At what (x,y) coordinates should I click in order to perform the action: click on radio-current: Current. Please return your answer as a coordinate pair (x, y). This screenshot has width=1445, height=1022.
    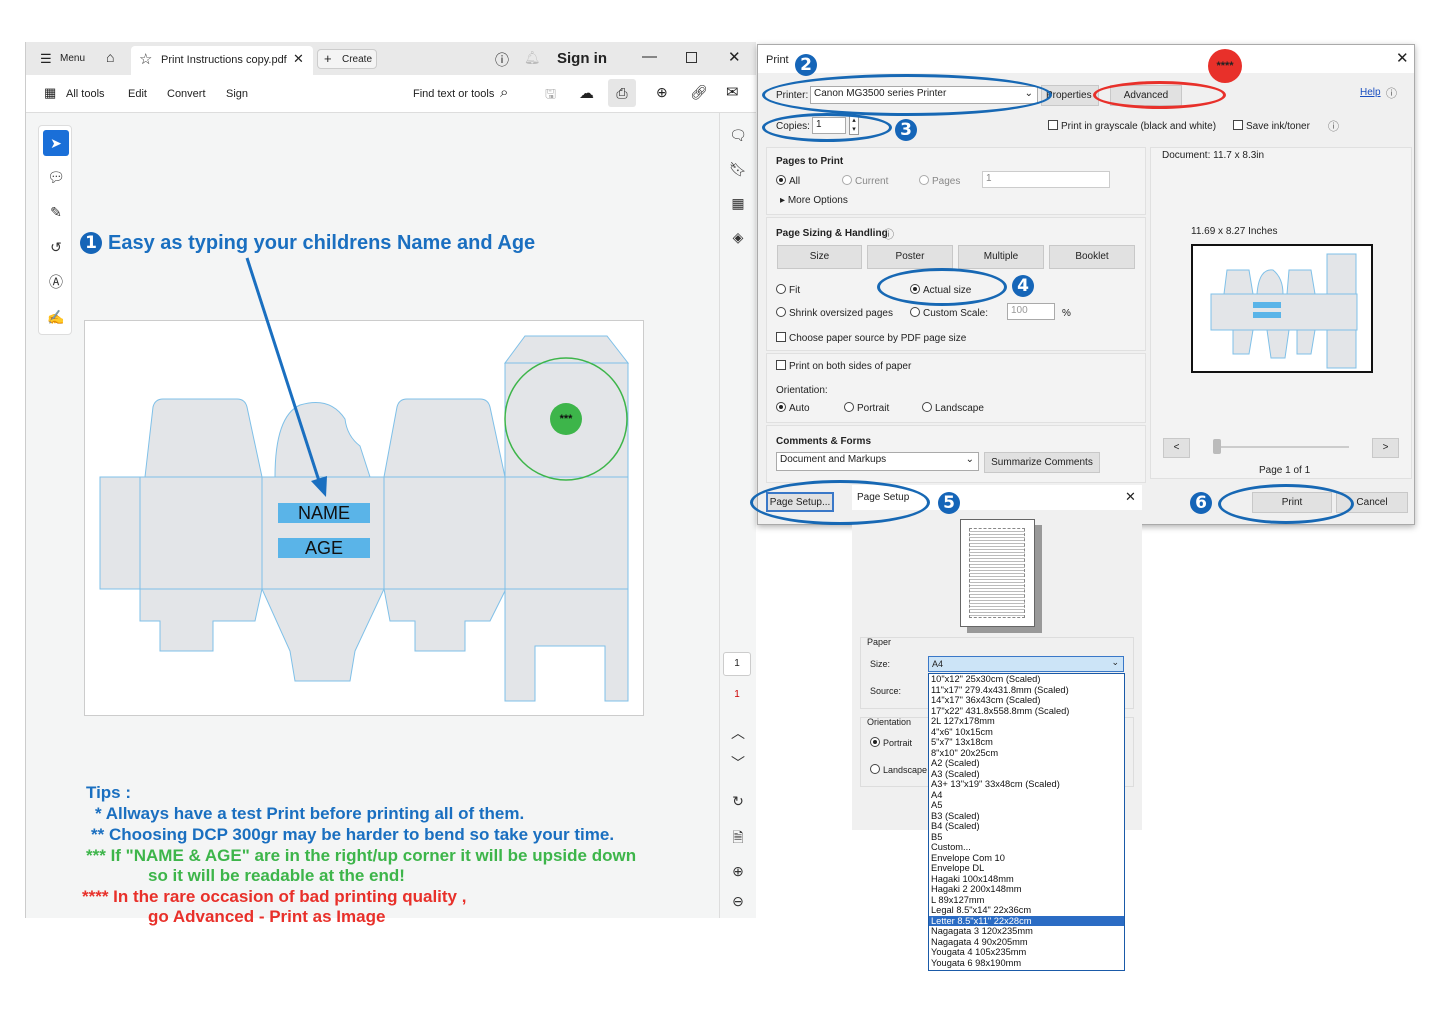
    Looking at the image, I should click on (865, 181).